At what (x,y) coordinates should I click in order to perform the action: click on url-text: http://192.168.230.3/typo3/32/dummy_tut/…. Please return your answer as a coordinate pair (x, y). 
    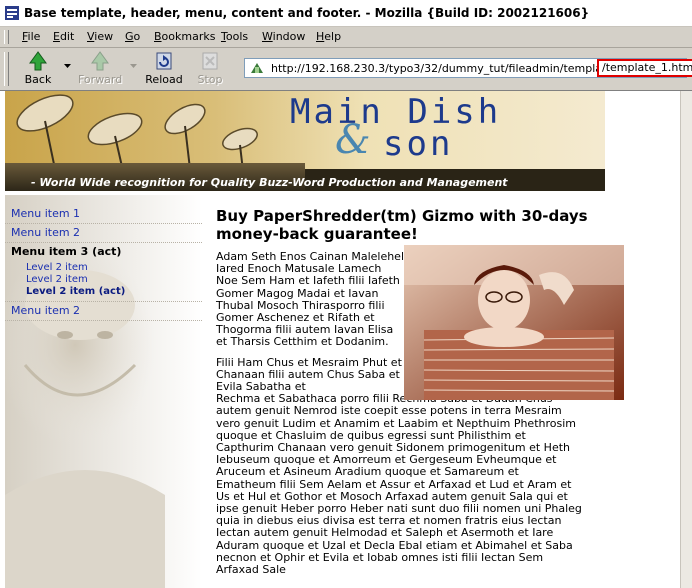
    Looking at the image, I should click on (435, 68).